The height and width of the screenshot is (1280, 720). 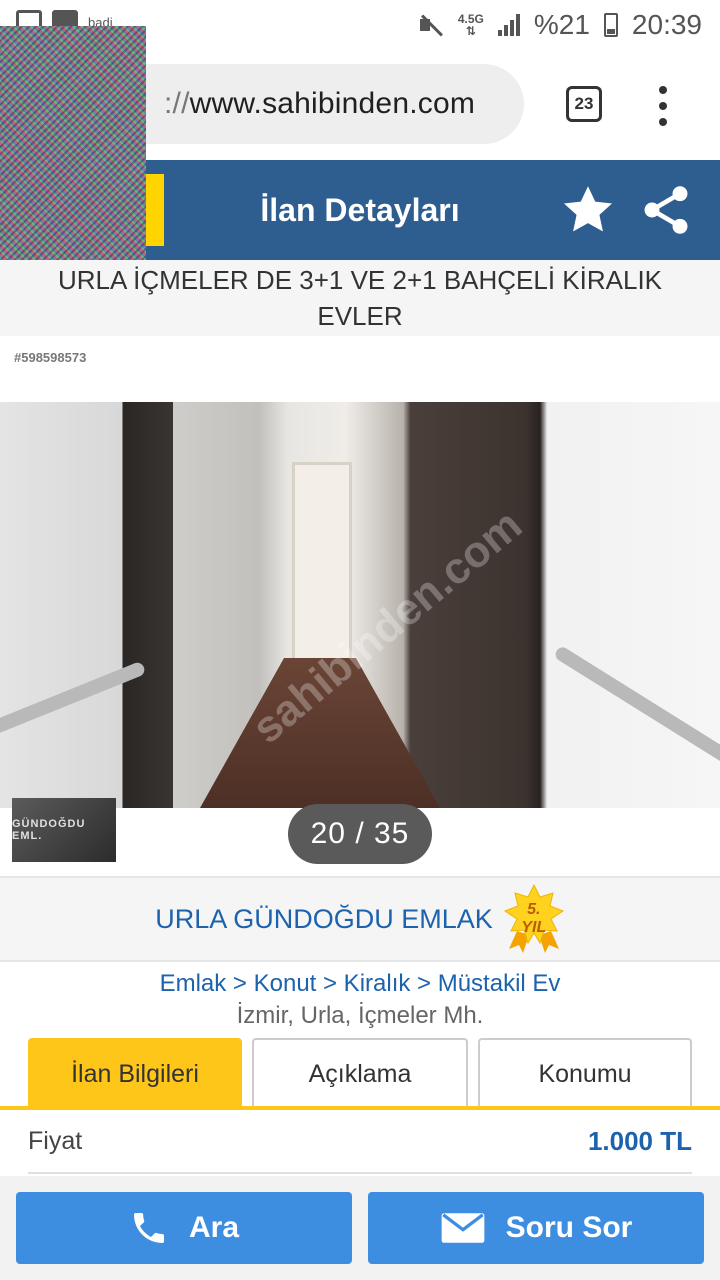 What do you see at coordinates (320, 103) in the screenshot?
I see `url-text: ://www.sahibinden.com` at bounding box center [320, 103].